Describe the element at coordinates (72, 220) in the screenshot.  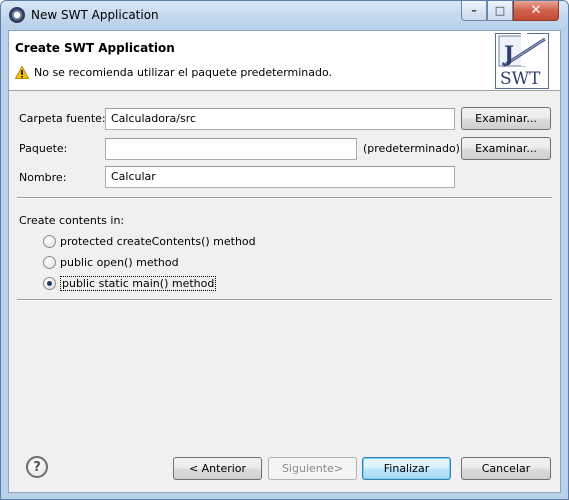
I see `create-contents-heading: Create contents in:` at that location.